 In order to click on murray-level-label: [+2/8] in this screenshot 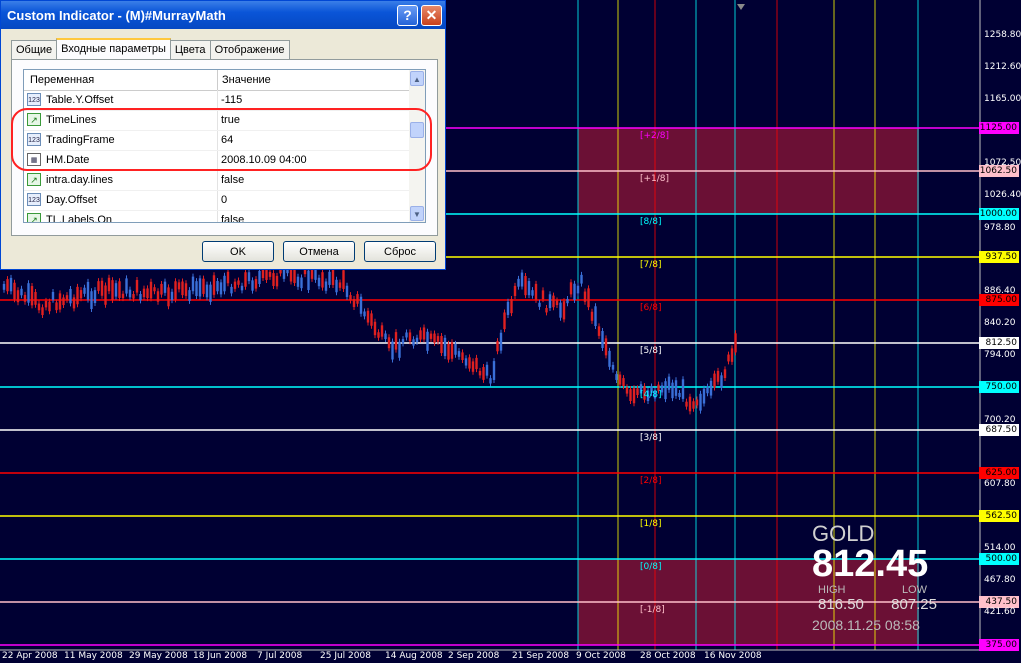, I will do `click(655, 136)`.